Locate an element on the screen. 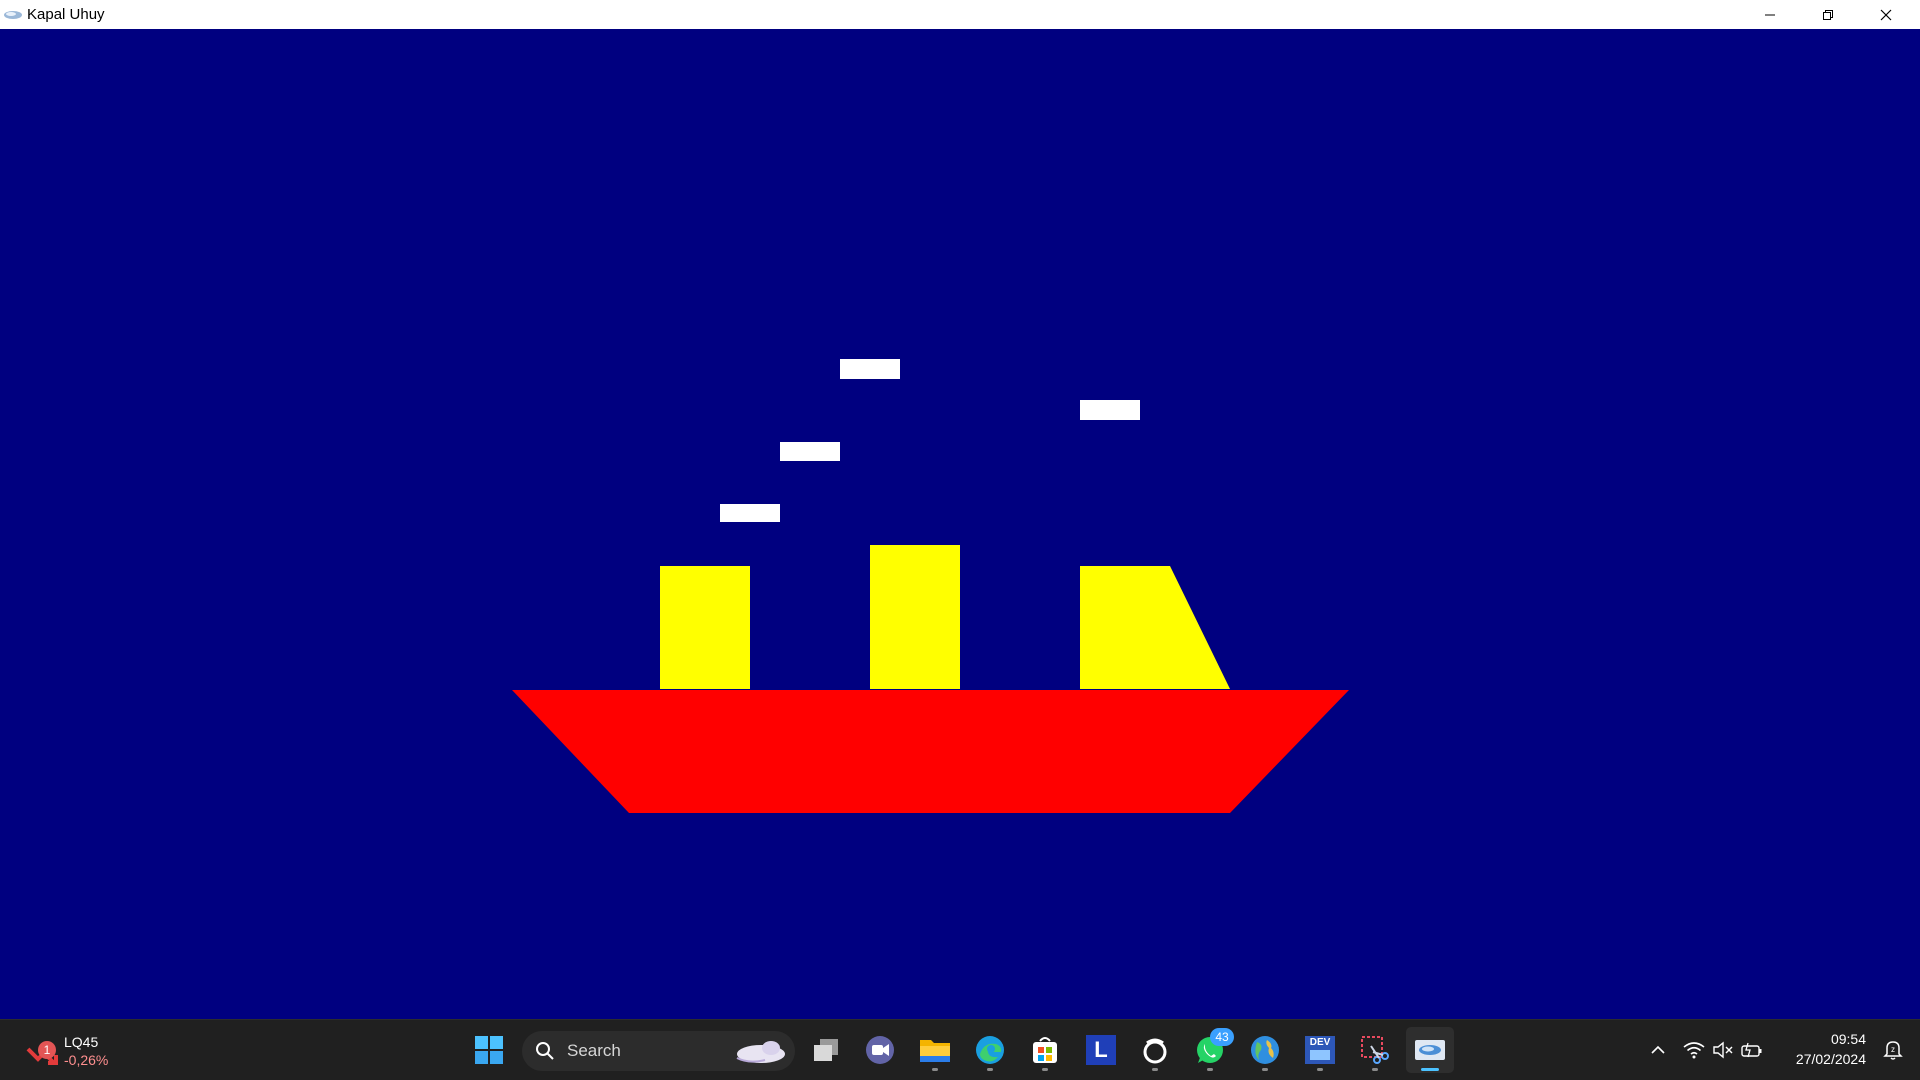 Image resolution: width=1920 pixels, height=1080 pixels. minimize-button is located at coordinates (1770, 14).